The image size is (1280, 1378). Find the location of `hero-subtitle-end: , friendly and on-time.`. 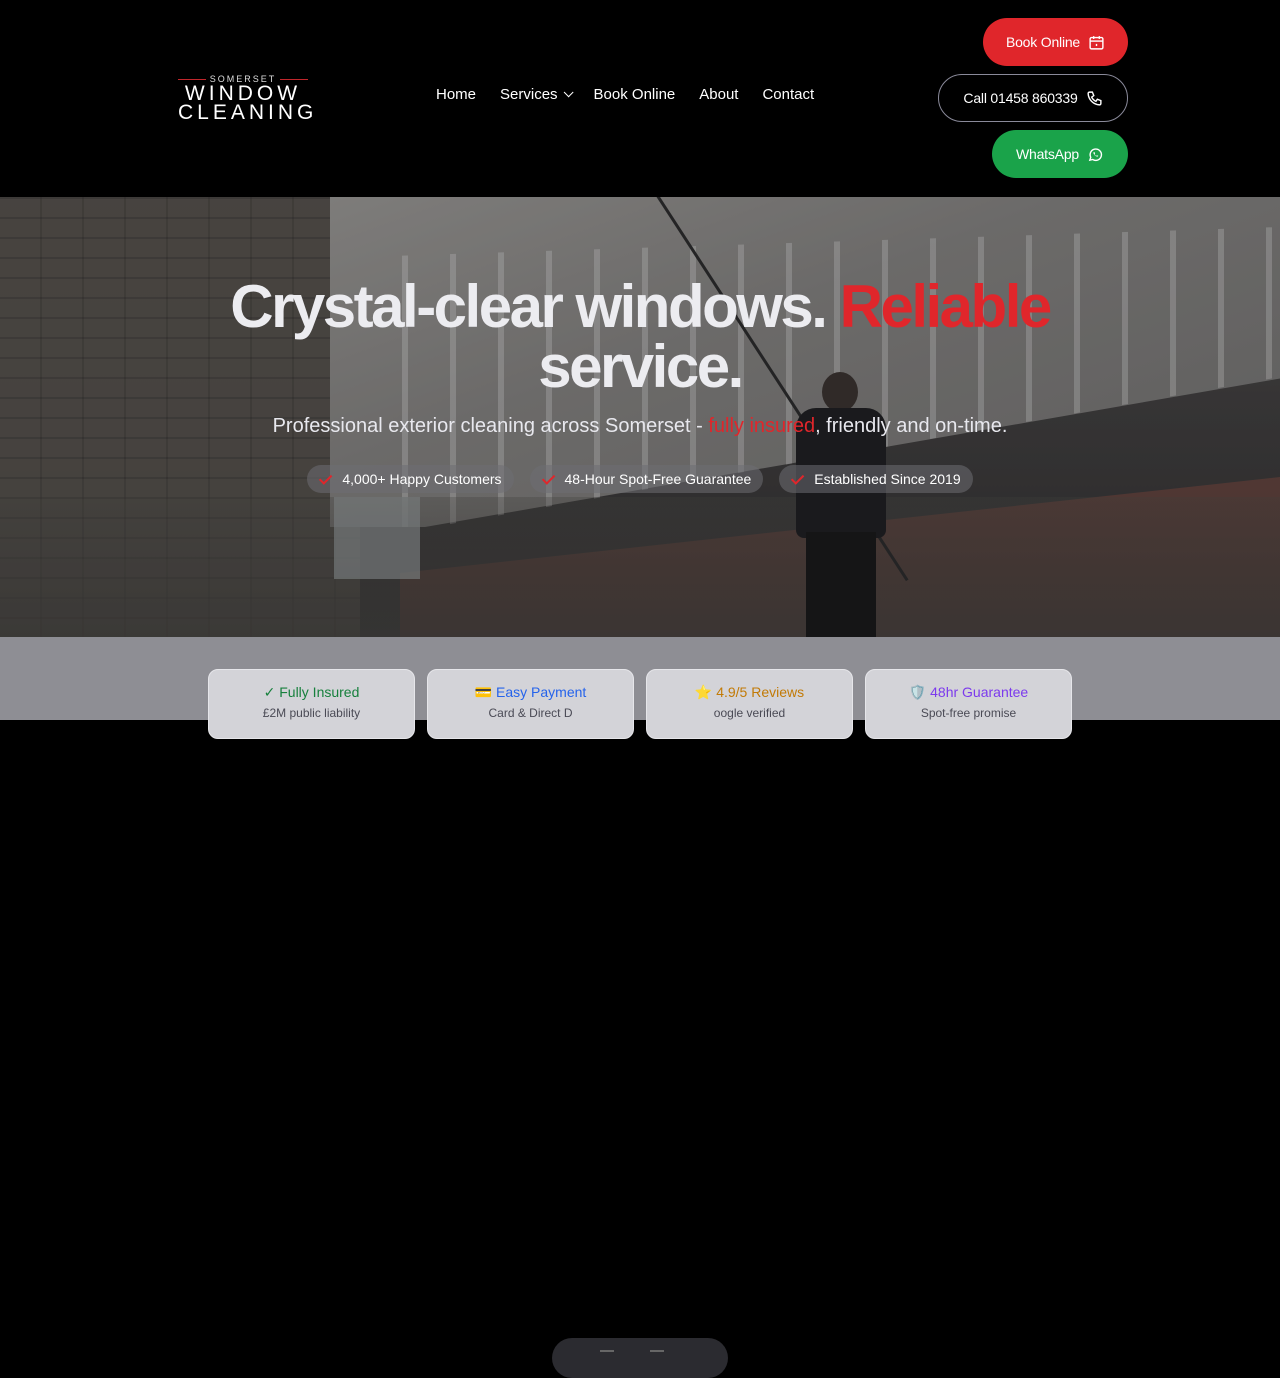

hero-subtitle-end: , friendly and on-time. is located at coordinates (911, 426).